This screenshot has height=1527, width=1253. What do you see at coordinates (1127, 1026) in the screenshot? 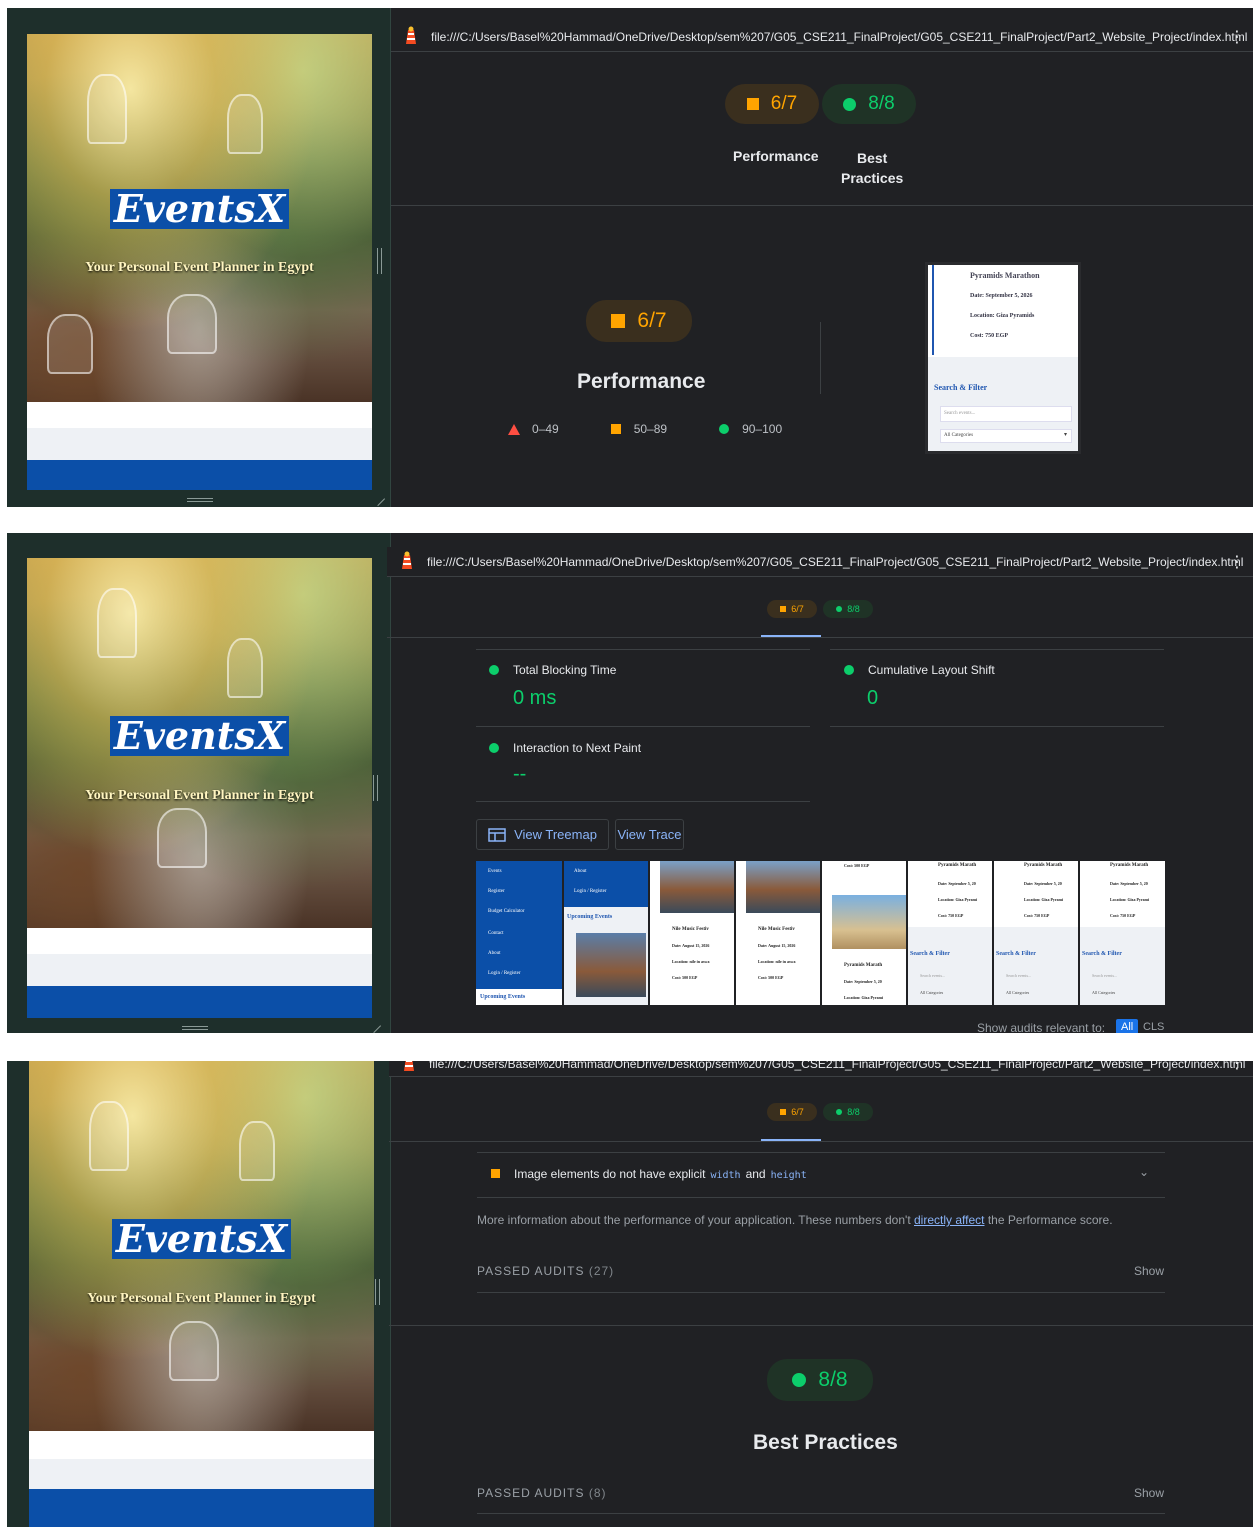
I see `audit-filter-all: All` at bounding box center [1127, 1026].